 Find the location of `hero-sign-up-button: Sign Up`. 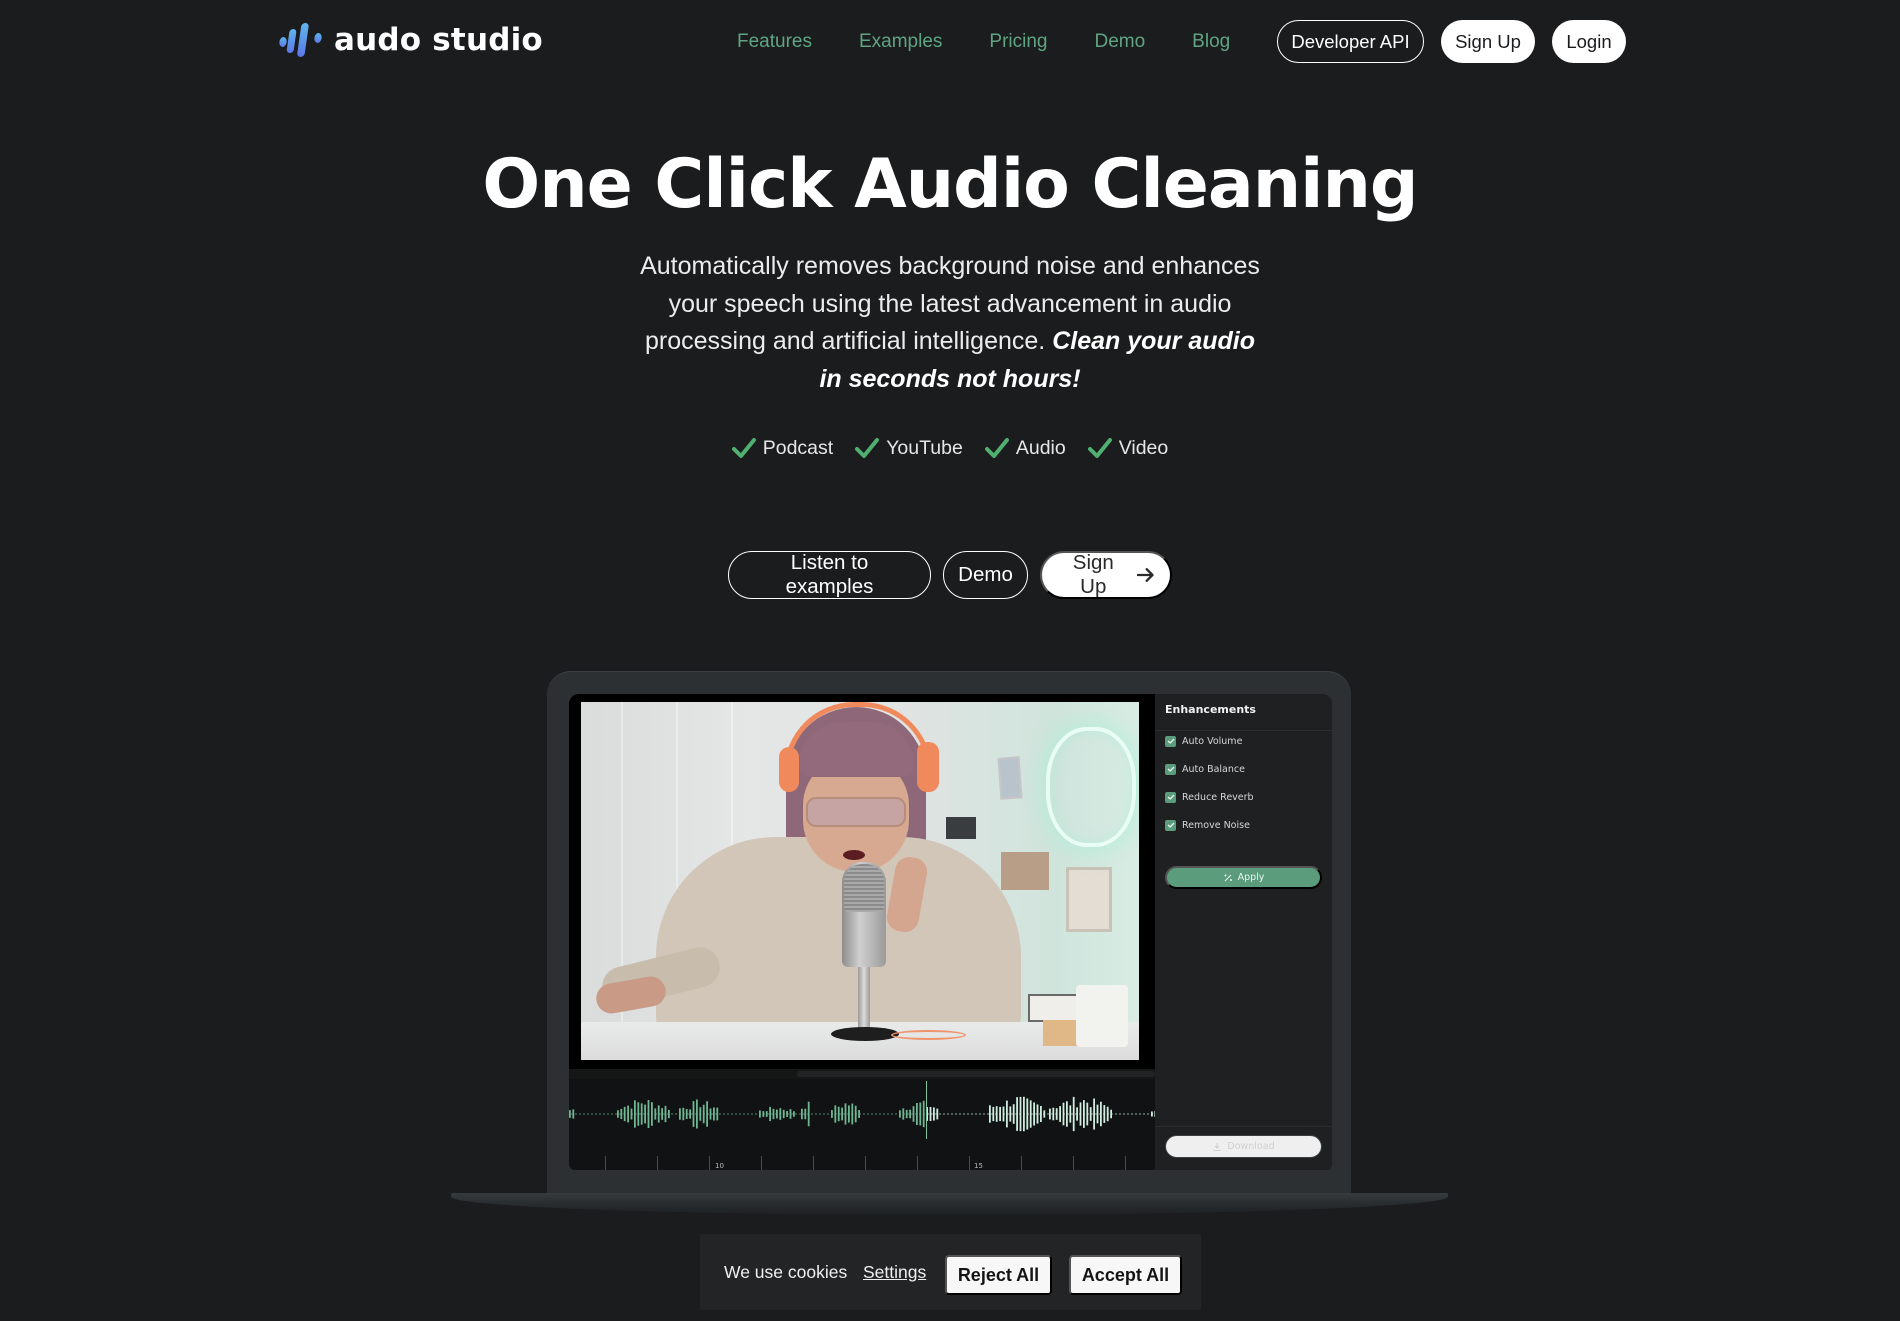

hero-sign-up-button: Sign Up is located at coordinates (1106, 575).